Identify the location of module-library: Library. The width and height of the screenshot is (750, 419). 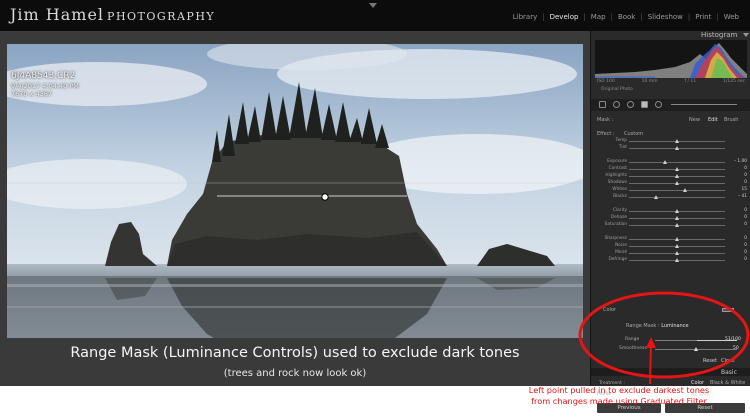
(525, 17).